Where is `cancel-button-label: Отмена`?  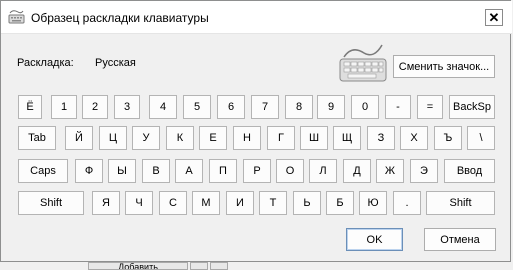
cancel-button-label: Отмена is located at coordinates (460, 239).